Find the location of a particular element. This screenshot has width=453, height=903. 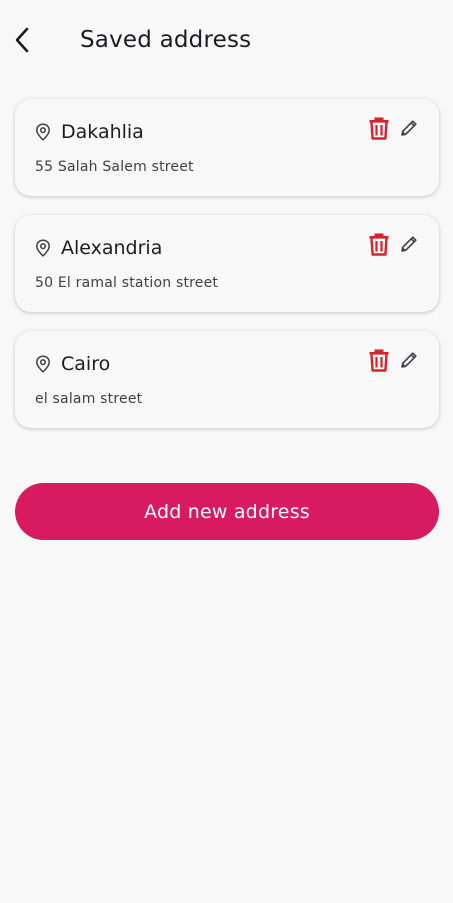

address-card: Cairo el salam street is located at coordinates (227, 379).